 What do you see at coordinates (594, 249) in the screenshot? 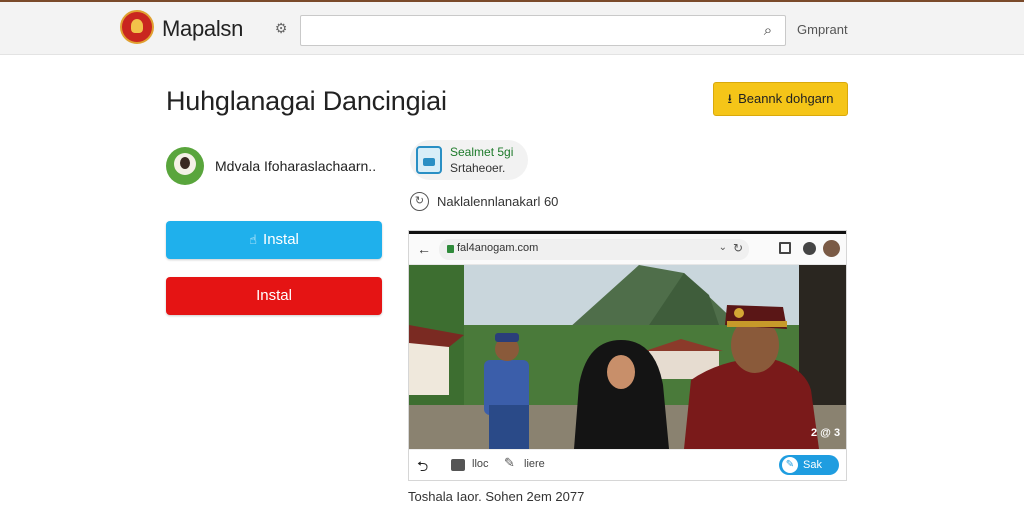
I see `browser-url-bar: fal4anogam.com ⌄ ↻` at bounding box center [594, 249].